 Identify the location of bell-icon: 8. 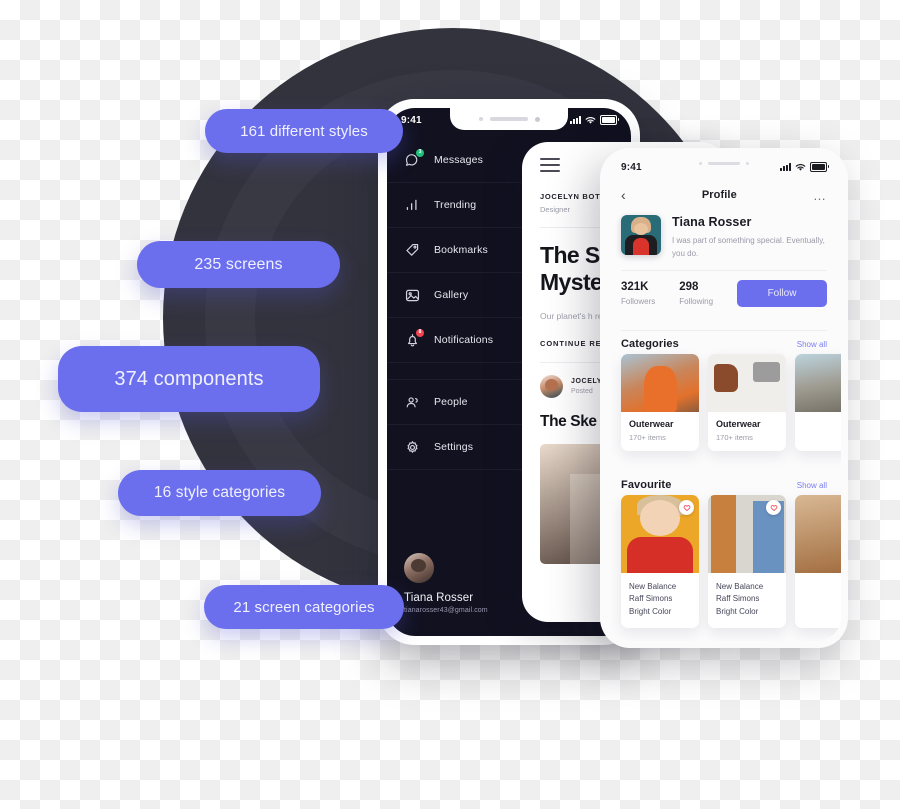
(414, 338).